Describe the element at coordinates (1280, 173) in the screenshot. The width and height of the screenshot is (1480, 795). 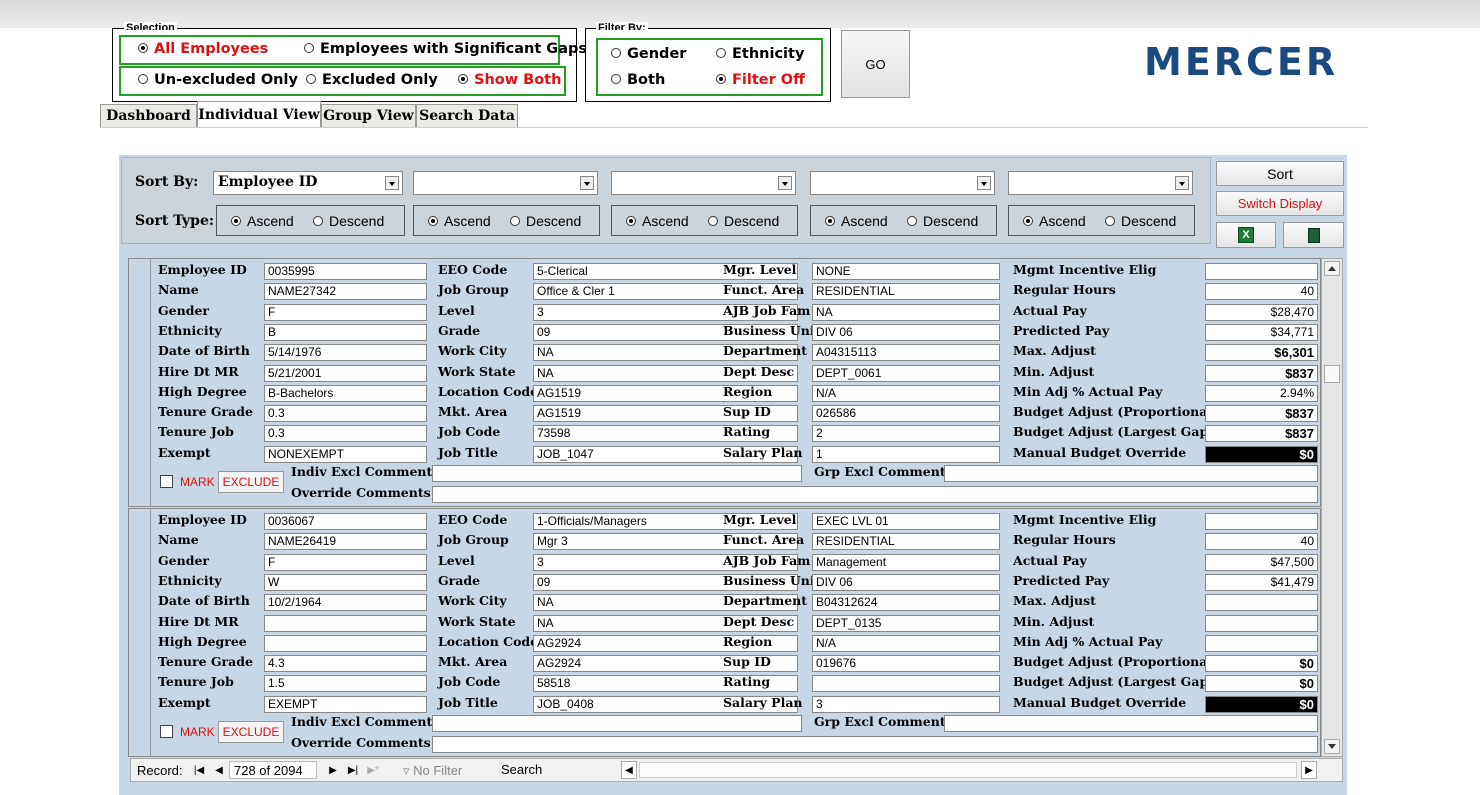
I see `sort-button: Sort` at that location.